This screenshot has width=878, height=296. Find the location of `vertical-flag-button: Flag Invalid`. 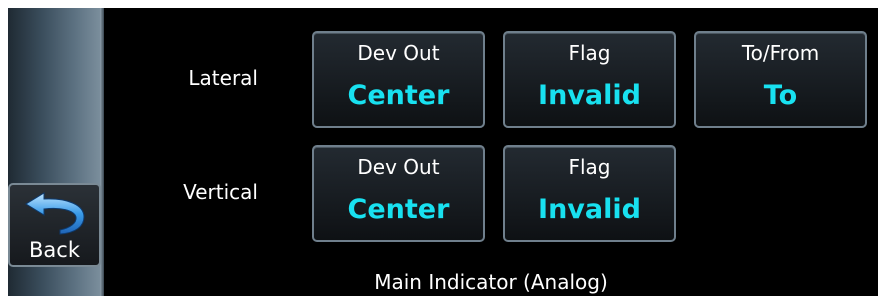

vertical-flag-button: Flag Invalid is located at coordinates (589, 193).